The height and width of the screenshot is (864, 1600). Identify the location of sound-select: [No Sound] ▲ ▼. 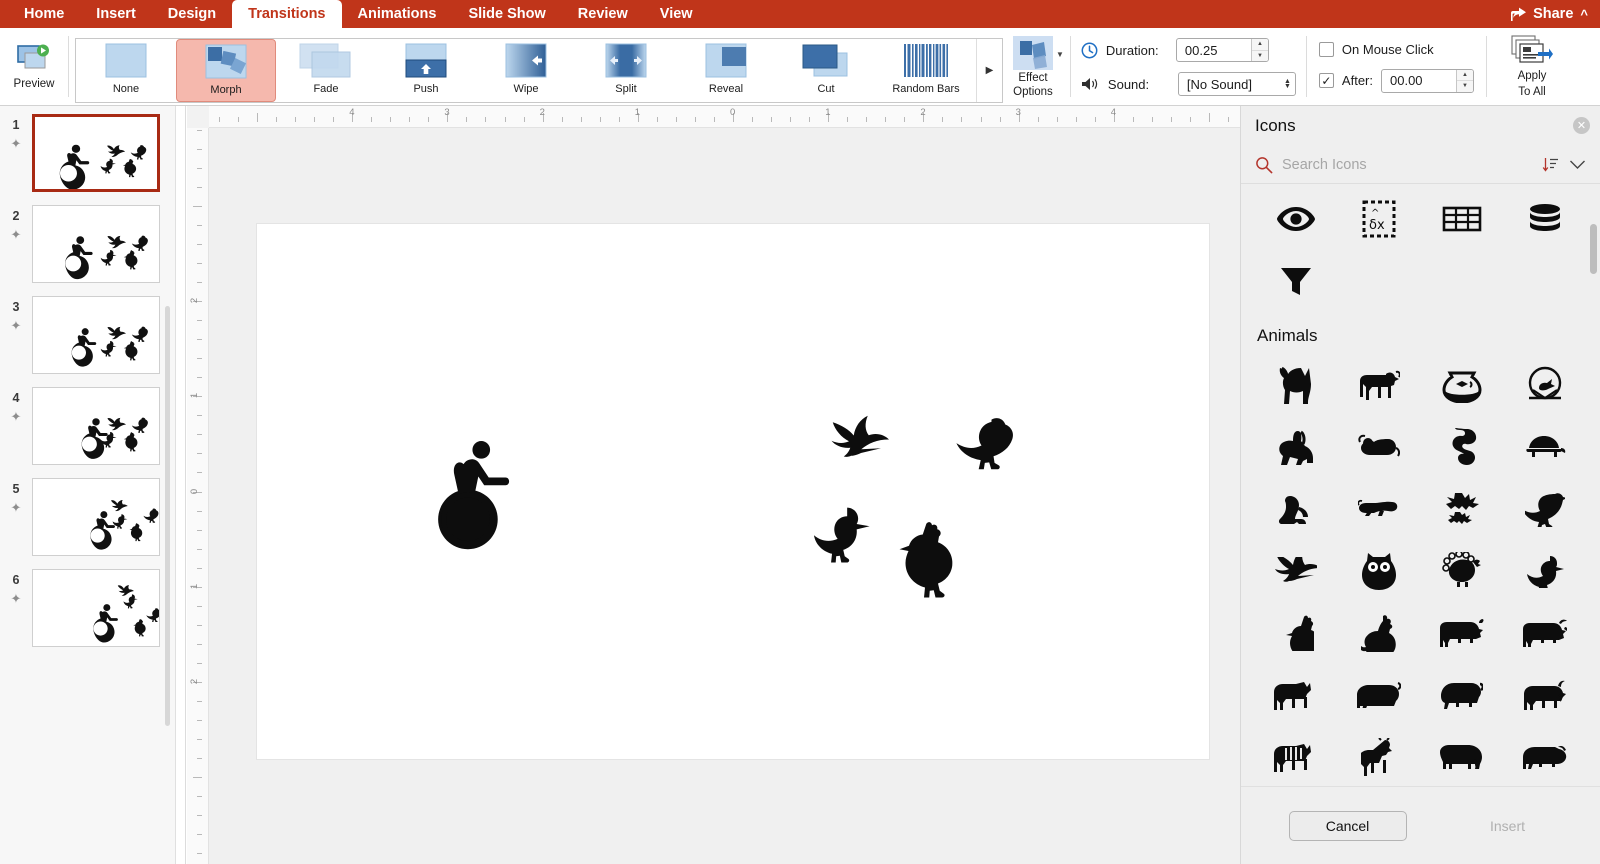
(1236, 84).